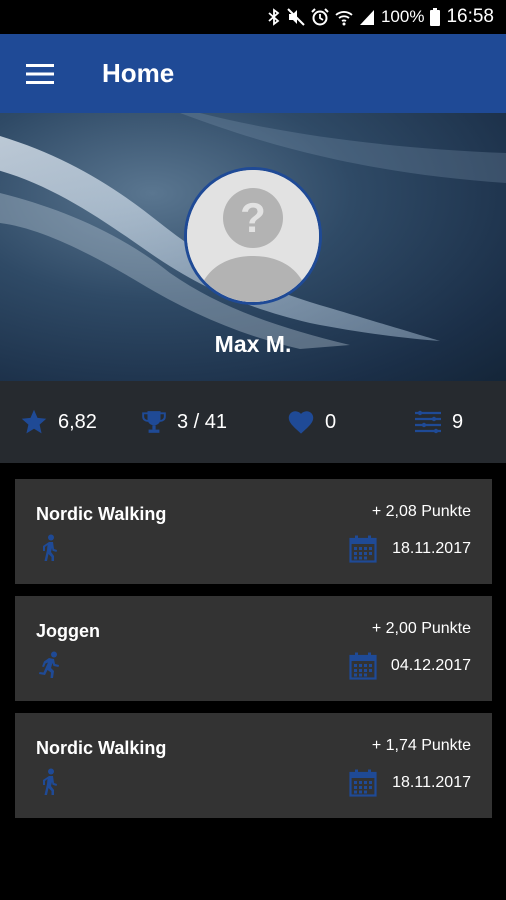 The image size is (506, 900). What do you see at coordinates (138, 73) in the screenshot?
I see `page-title: Home` at bounding box center [138, 73].